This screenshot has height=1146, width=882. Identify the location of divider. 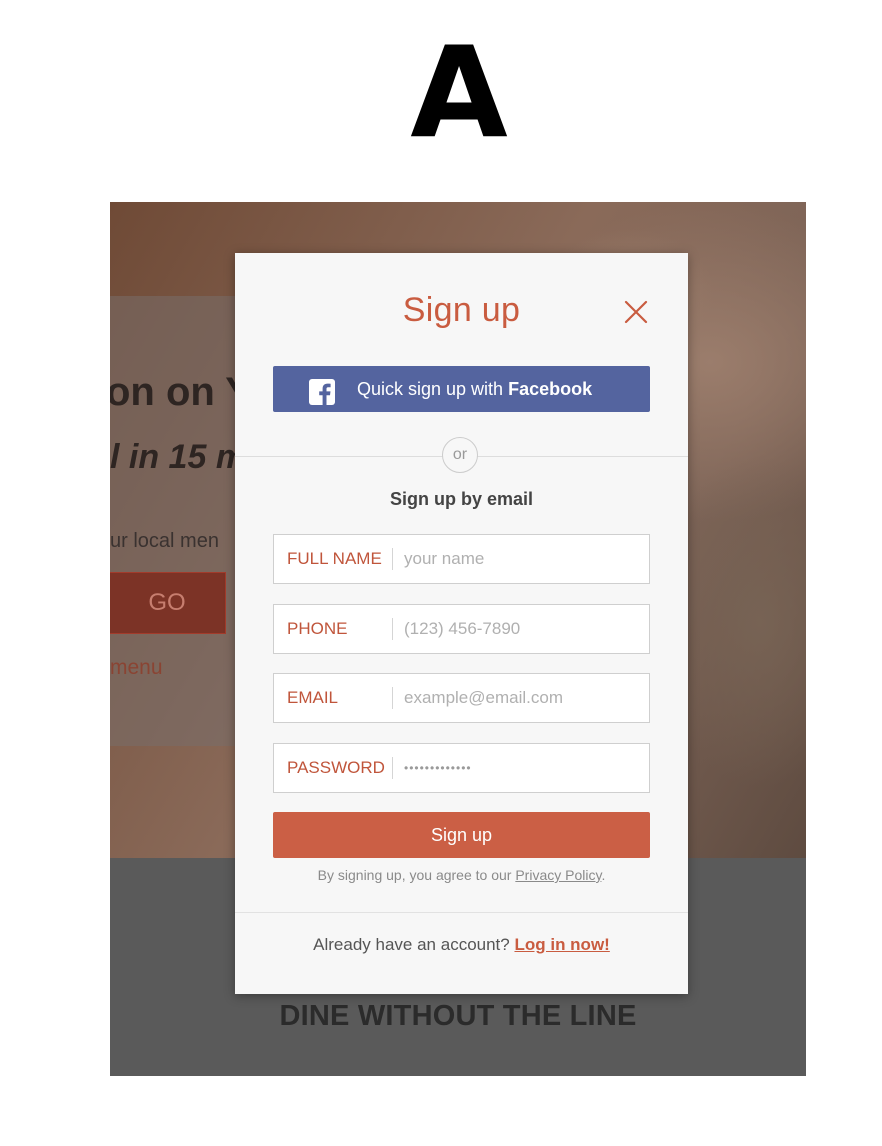
(461, 912).